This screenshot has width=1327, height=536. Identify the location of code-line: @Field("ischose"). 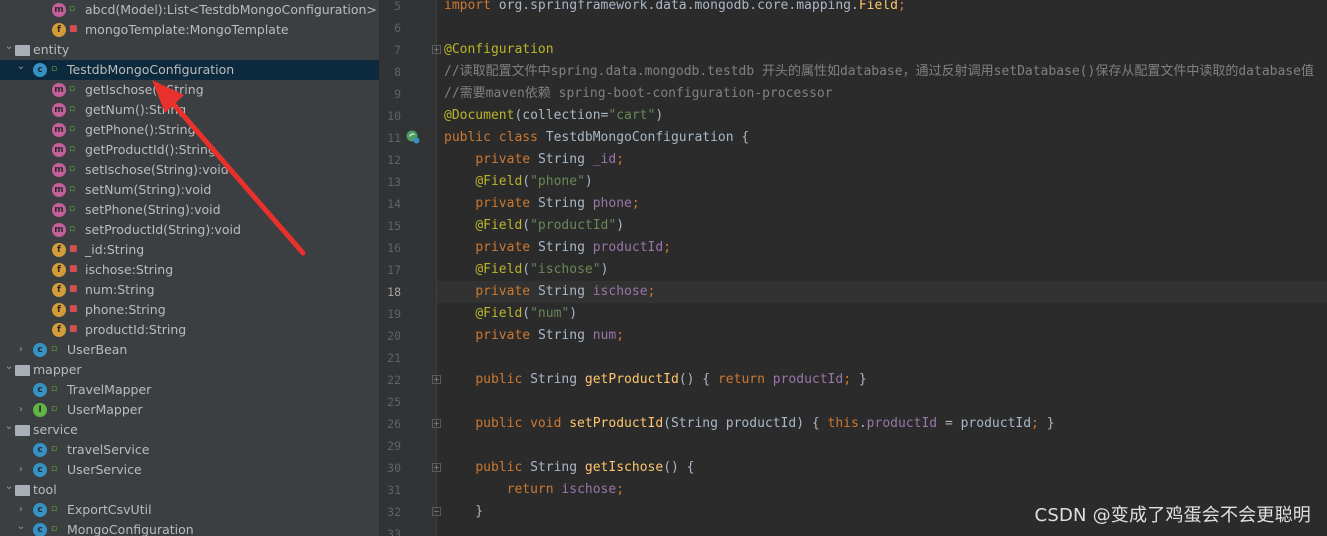
(526, 270).